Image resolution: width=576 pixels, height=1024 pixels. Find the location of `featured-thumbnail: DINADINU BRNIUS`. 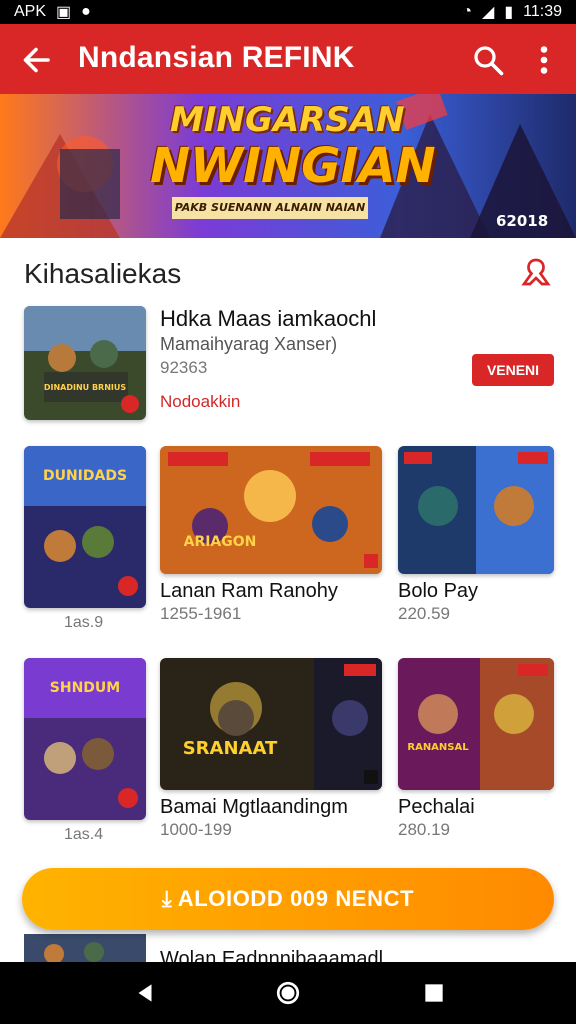

featured-thumbnail: DINADINU BRNIUS is located at coordinates (85, 363).